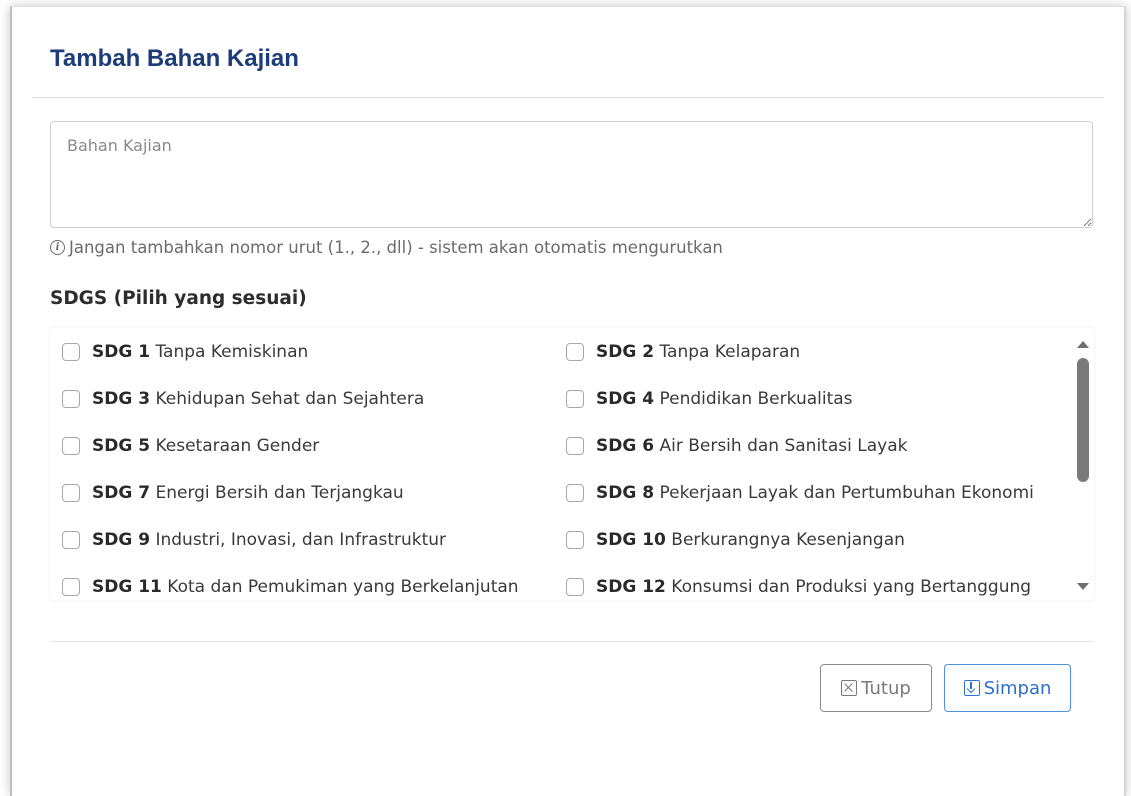 This screenshot has width=1131, height=796. Describe the element at coordinates (290, 398) in the screenshot. I see `sdg-name: Kehidupan Sehat dan Sejahtera` at that location.